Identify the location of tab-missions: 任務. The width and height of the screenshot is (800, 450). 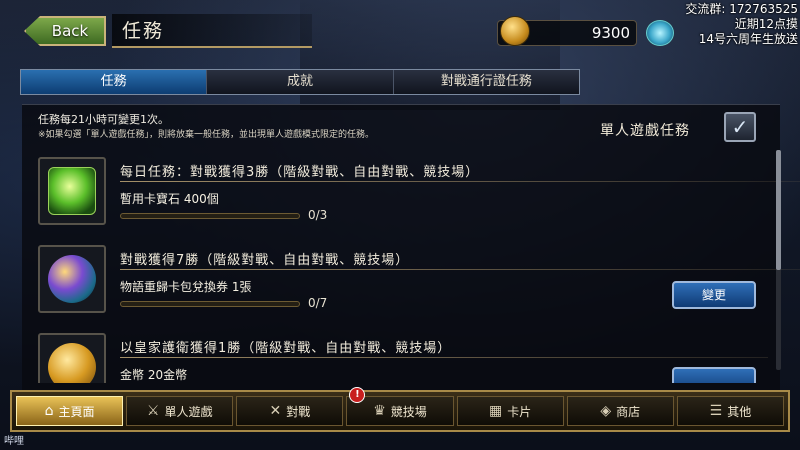
(114, 82).